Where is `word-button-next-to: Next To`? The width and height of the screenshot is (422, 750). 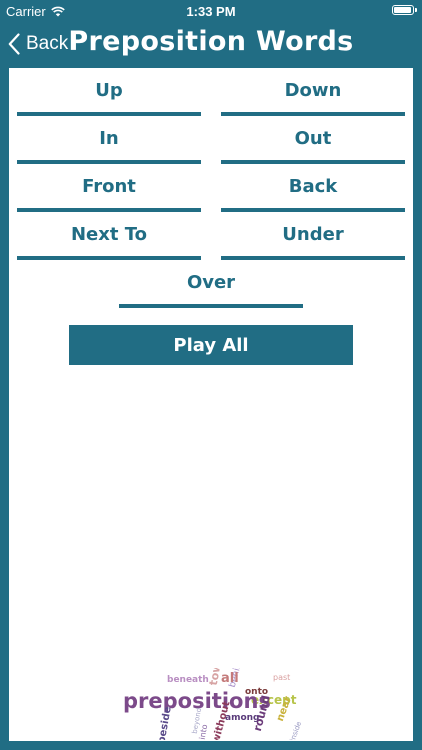 word-button-next-to: Next To is located at coordinates (109, 236).